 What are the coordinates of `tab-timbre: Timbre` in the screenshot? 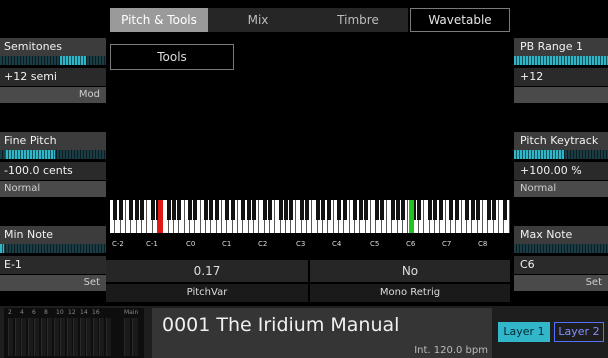 It's located at (358, 20).